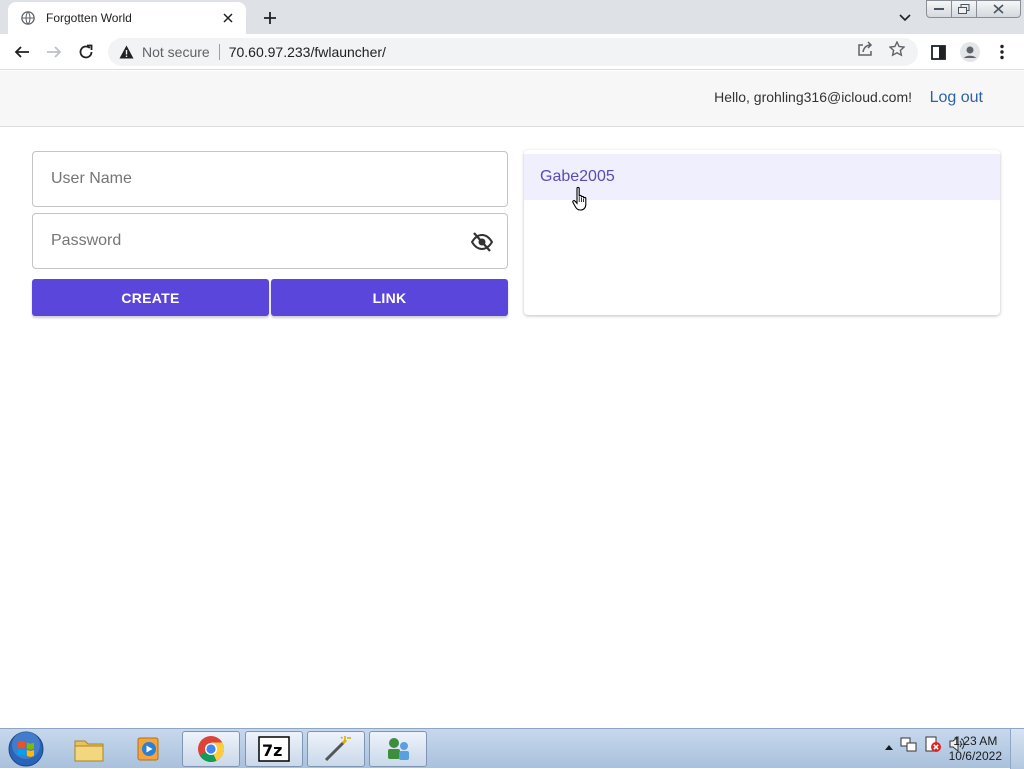  I want to click on warning-icon, so click(126, 52).